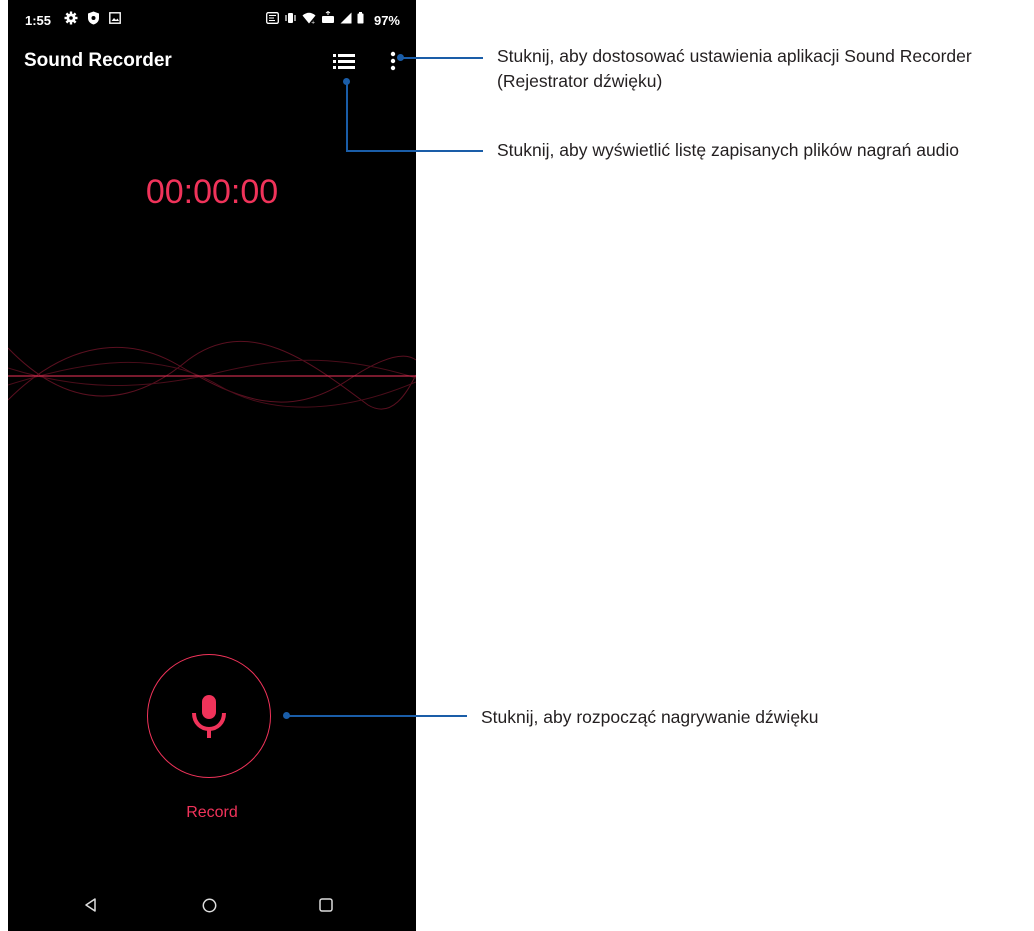 The width and height of the screenshot is (1034, 931). What do you see at coordinates (346, 19) in the screenshot?
I see `signal-icon` at bounding box center [346, 19].